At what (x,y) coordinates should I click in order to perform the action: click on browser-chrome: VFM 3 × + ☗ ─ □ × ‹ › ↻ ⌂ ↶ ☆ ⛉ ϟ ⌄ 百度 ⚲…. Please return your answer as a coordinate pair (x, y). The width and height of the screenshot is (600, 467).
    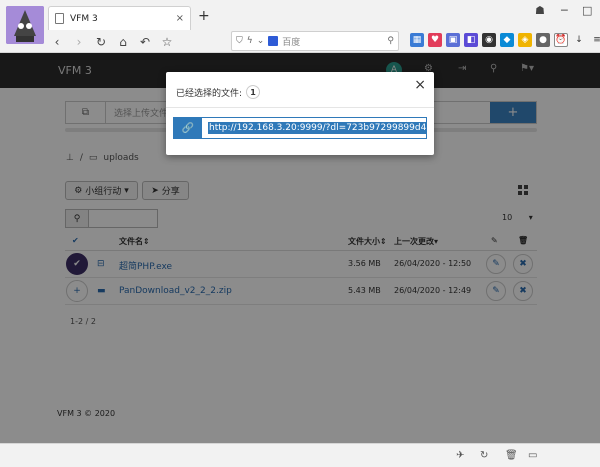
    Looking at the image, I should click on (300, 26).